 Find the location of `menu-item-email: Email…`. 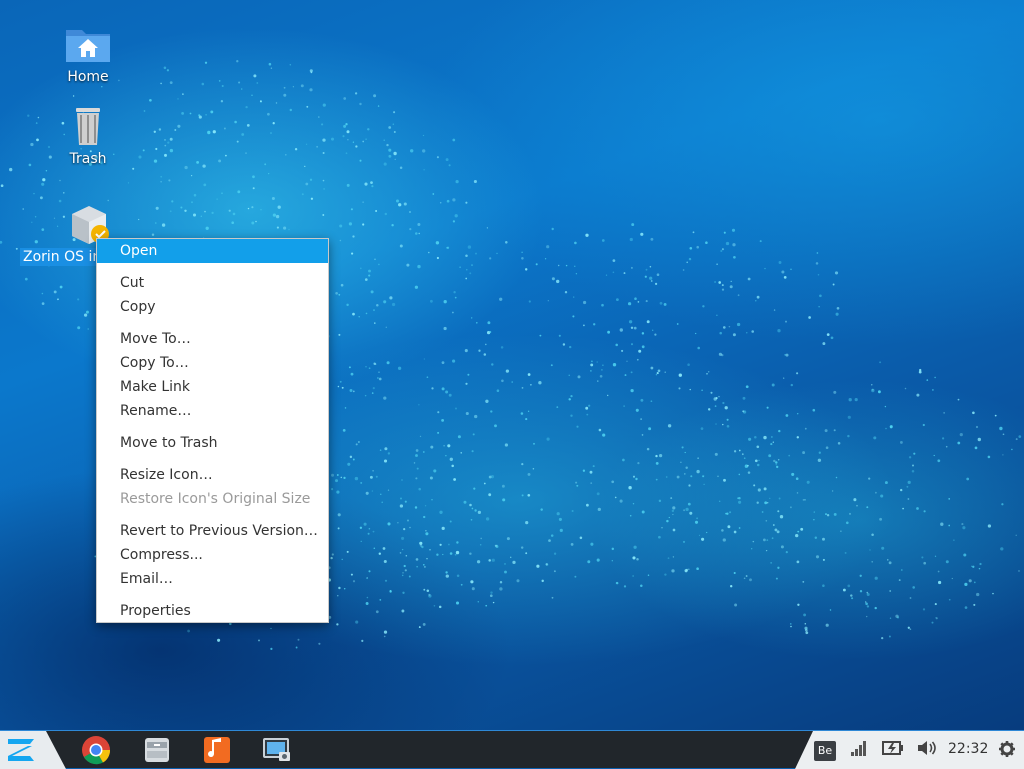

menu-item-email: Email… is located at coordinates (212, 579).